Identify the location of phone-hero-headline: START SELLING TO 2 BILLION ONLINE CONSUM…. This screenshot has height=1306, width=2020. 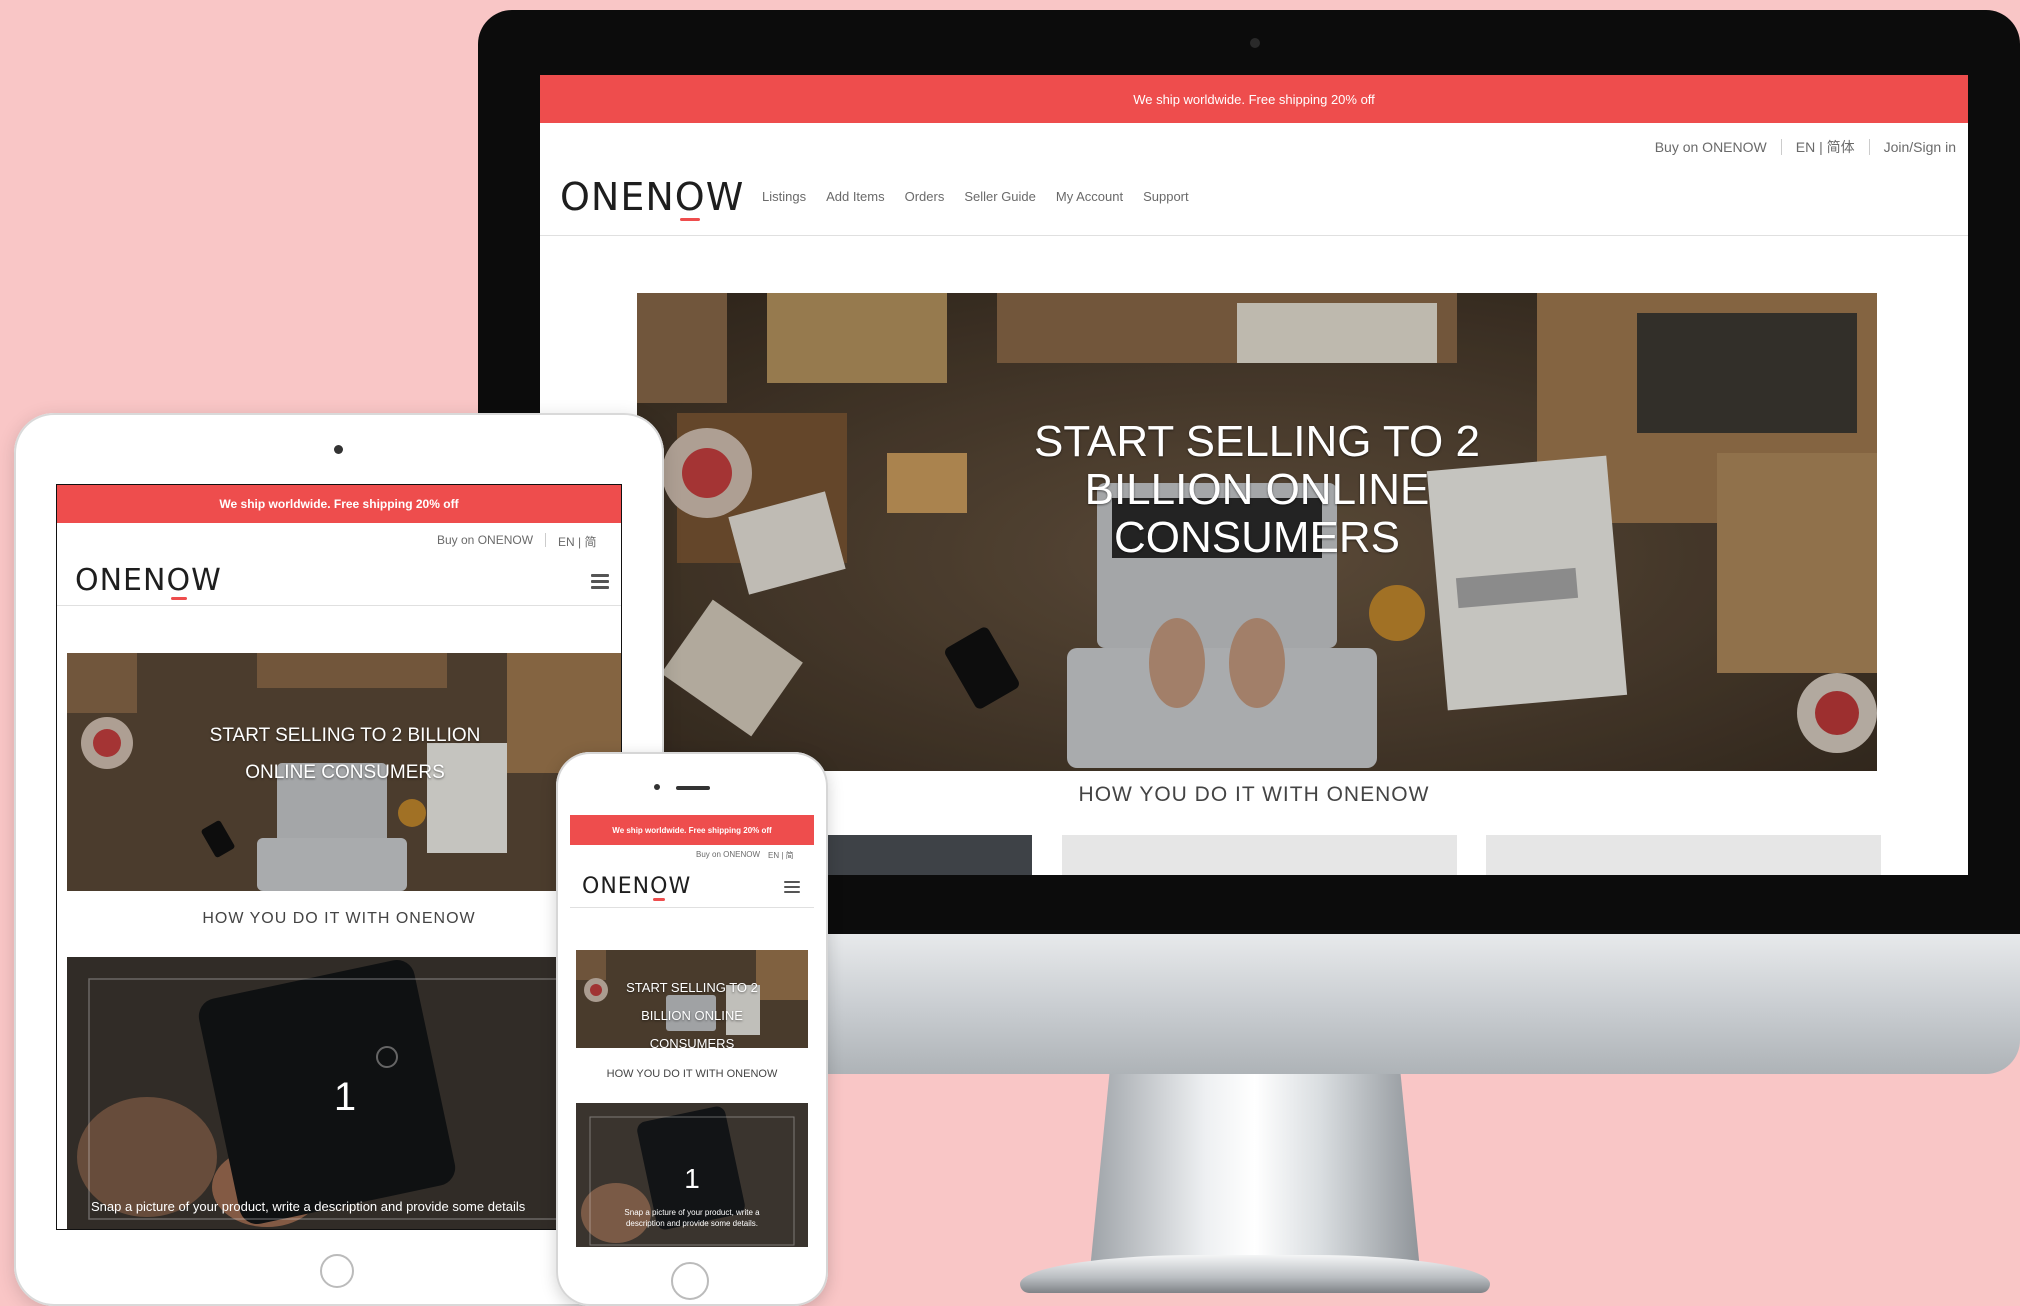
(692, 1011).